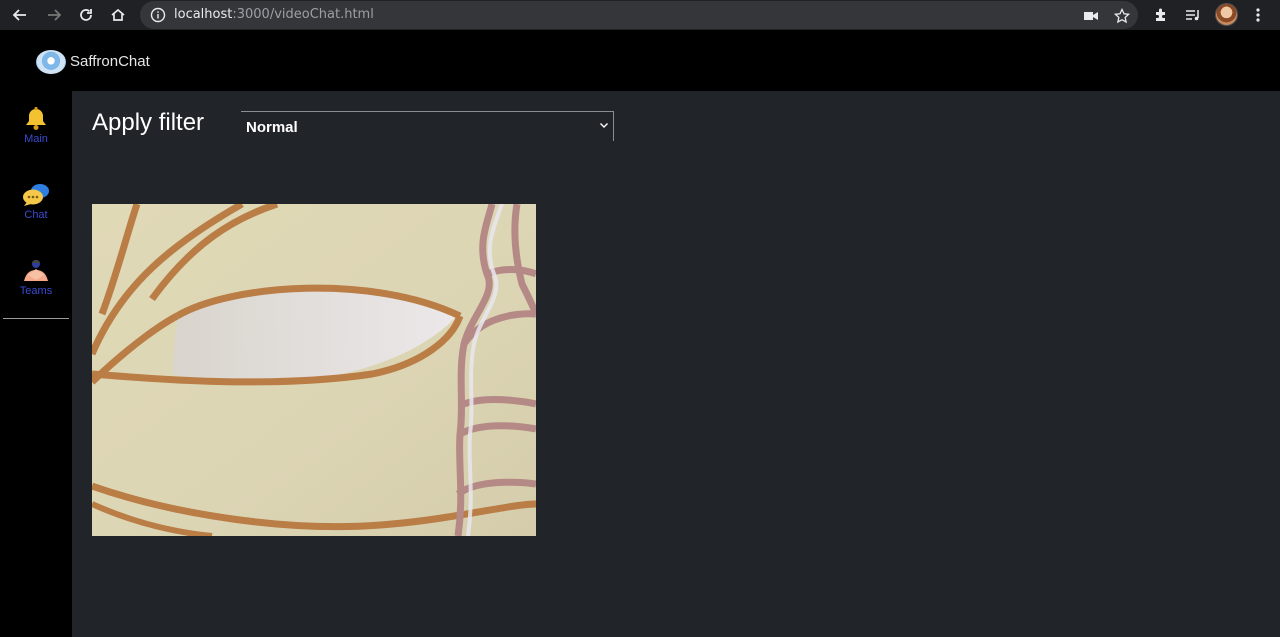  I want to click on sidebar-item-teams: Teams, so click(36, 287).